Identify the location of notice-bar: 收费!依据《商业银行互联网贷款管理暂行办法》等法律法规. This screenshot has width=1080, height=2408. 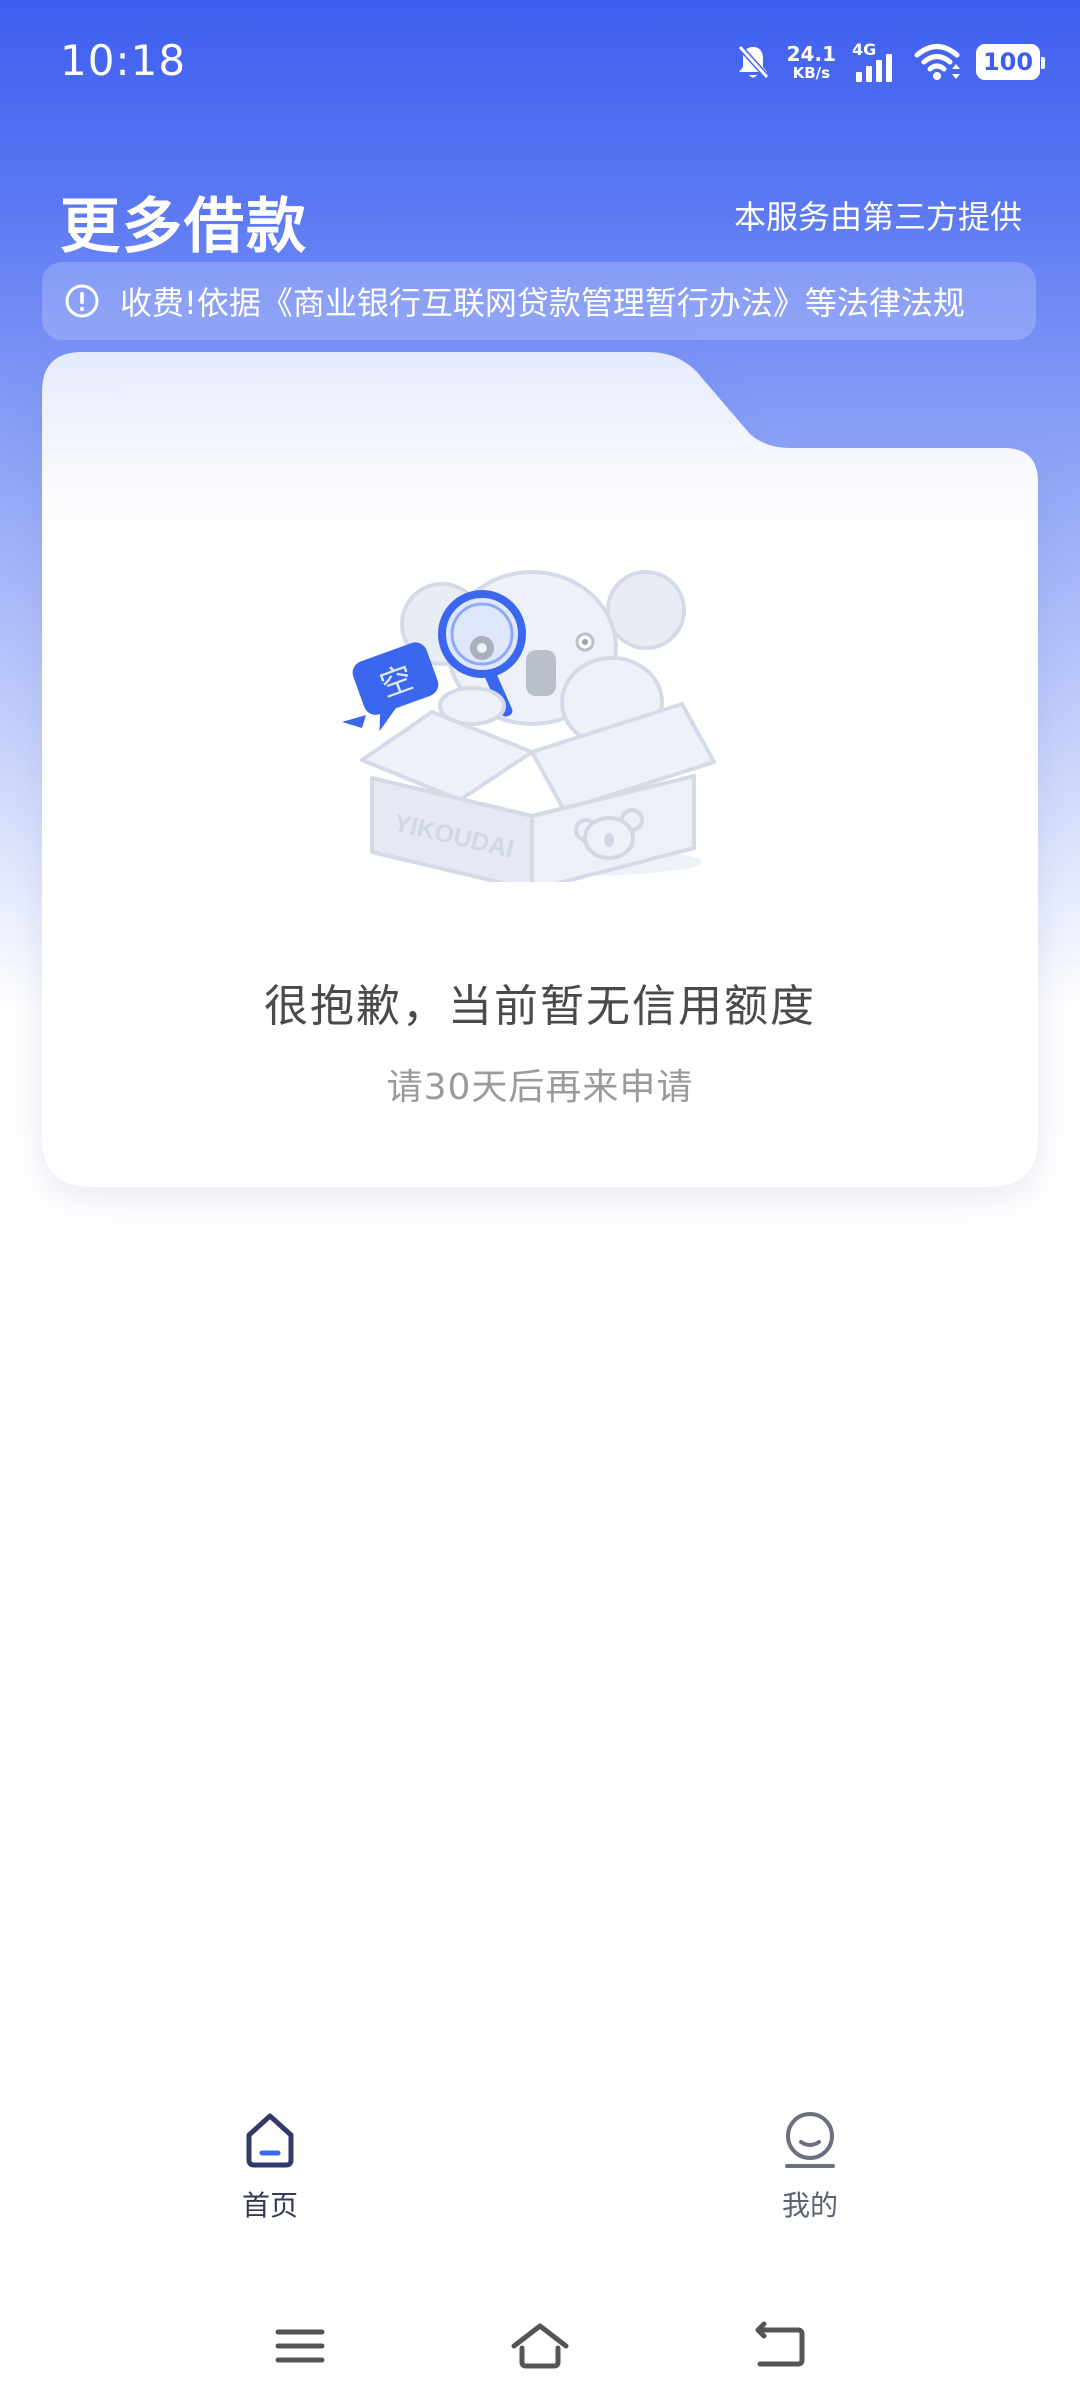
(539, 301).